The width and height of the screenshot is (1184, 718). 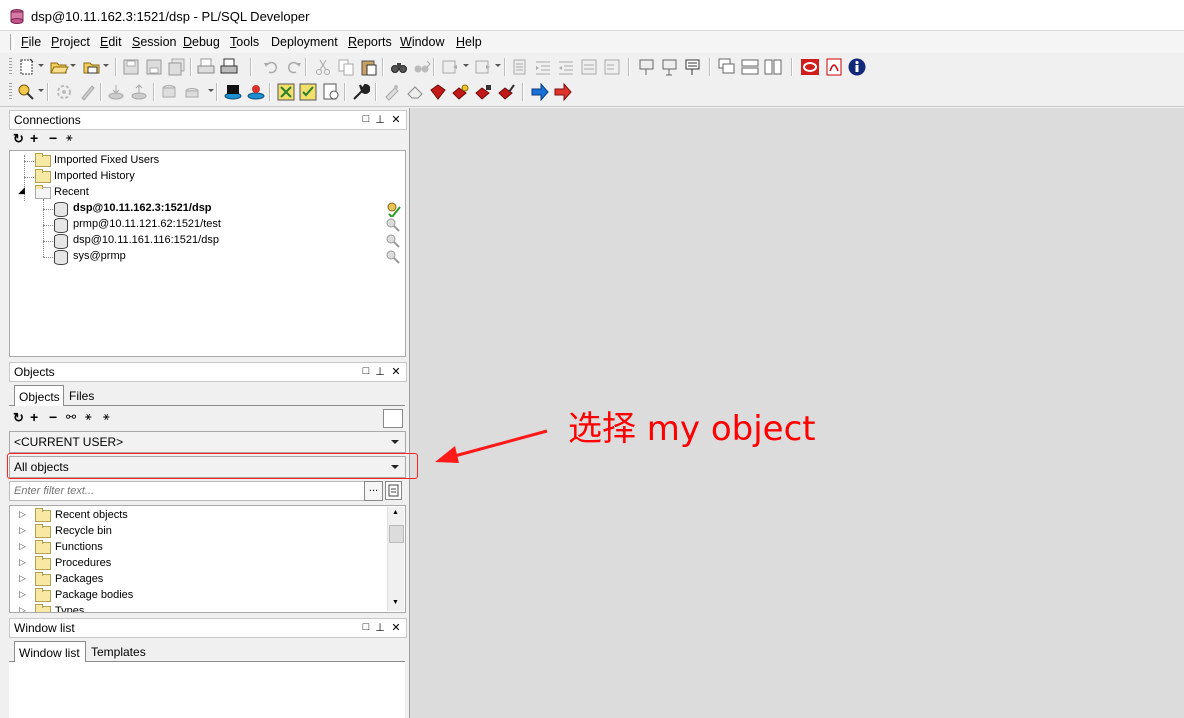 I want to click on uncomment-icon, so click(x=483, y=67).